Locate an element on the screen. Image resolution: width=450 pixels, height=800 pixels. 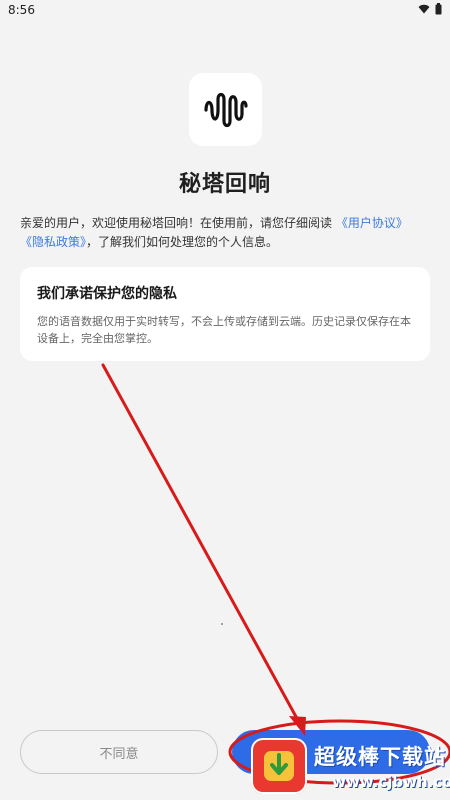
privacy-policy-link: 《隐私政策》 is located at coordinates (53, 242).